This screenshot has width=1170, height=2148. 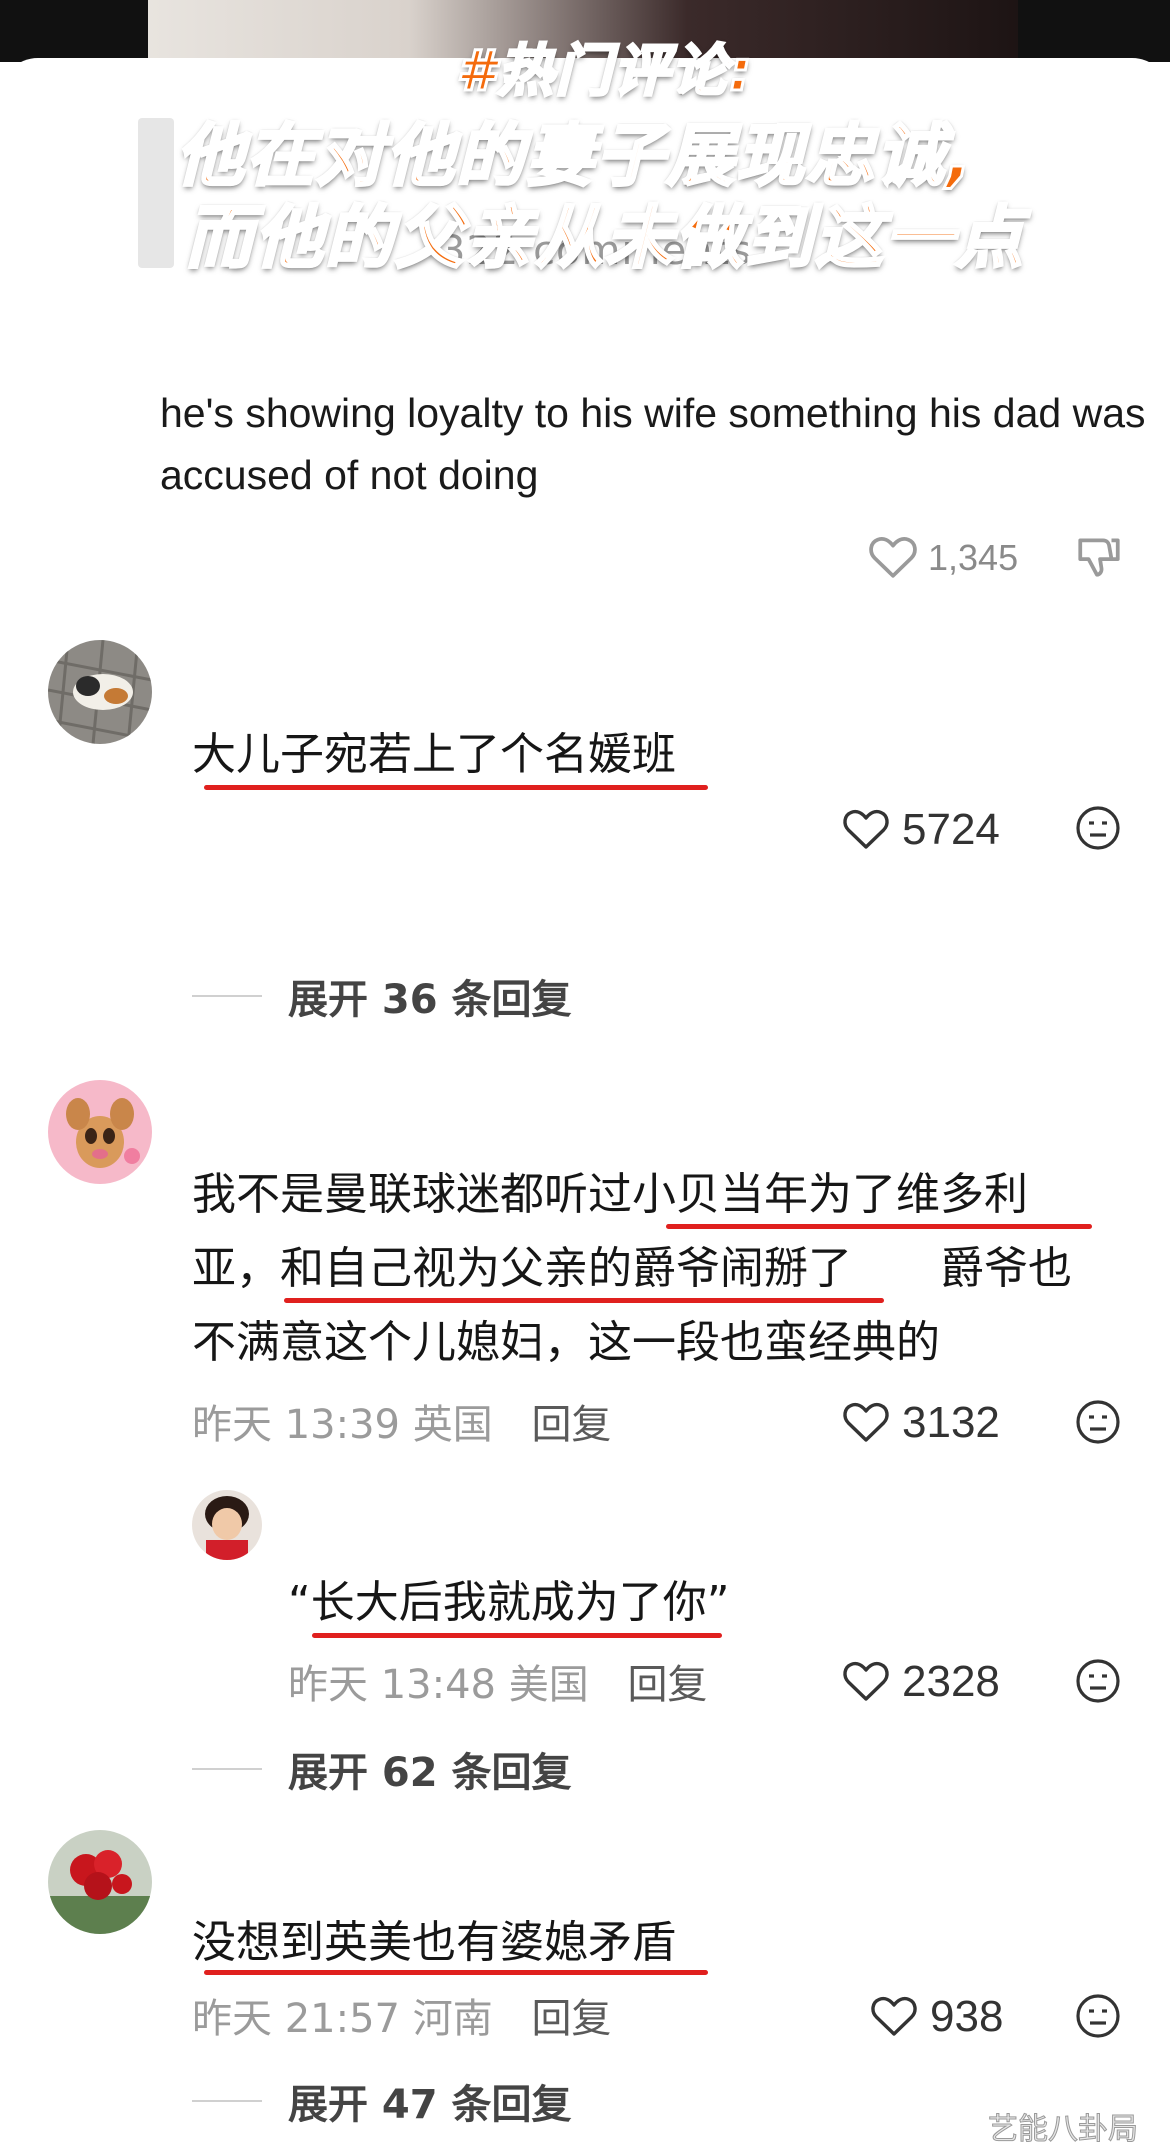 What do you see at coordinates (296, 2019) in the screenshot?
I see `comment-time: 昨天 21:57` at bounding box center [296, 2019].